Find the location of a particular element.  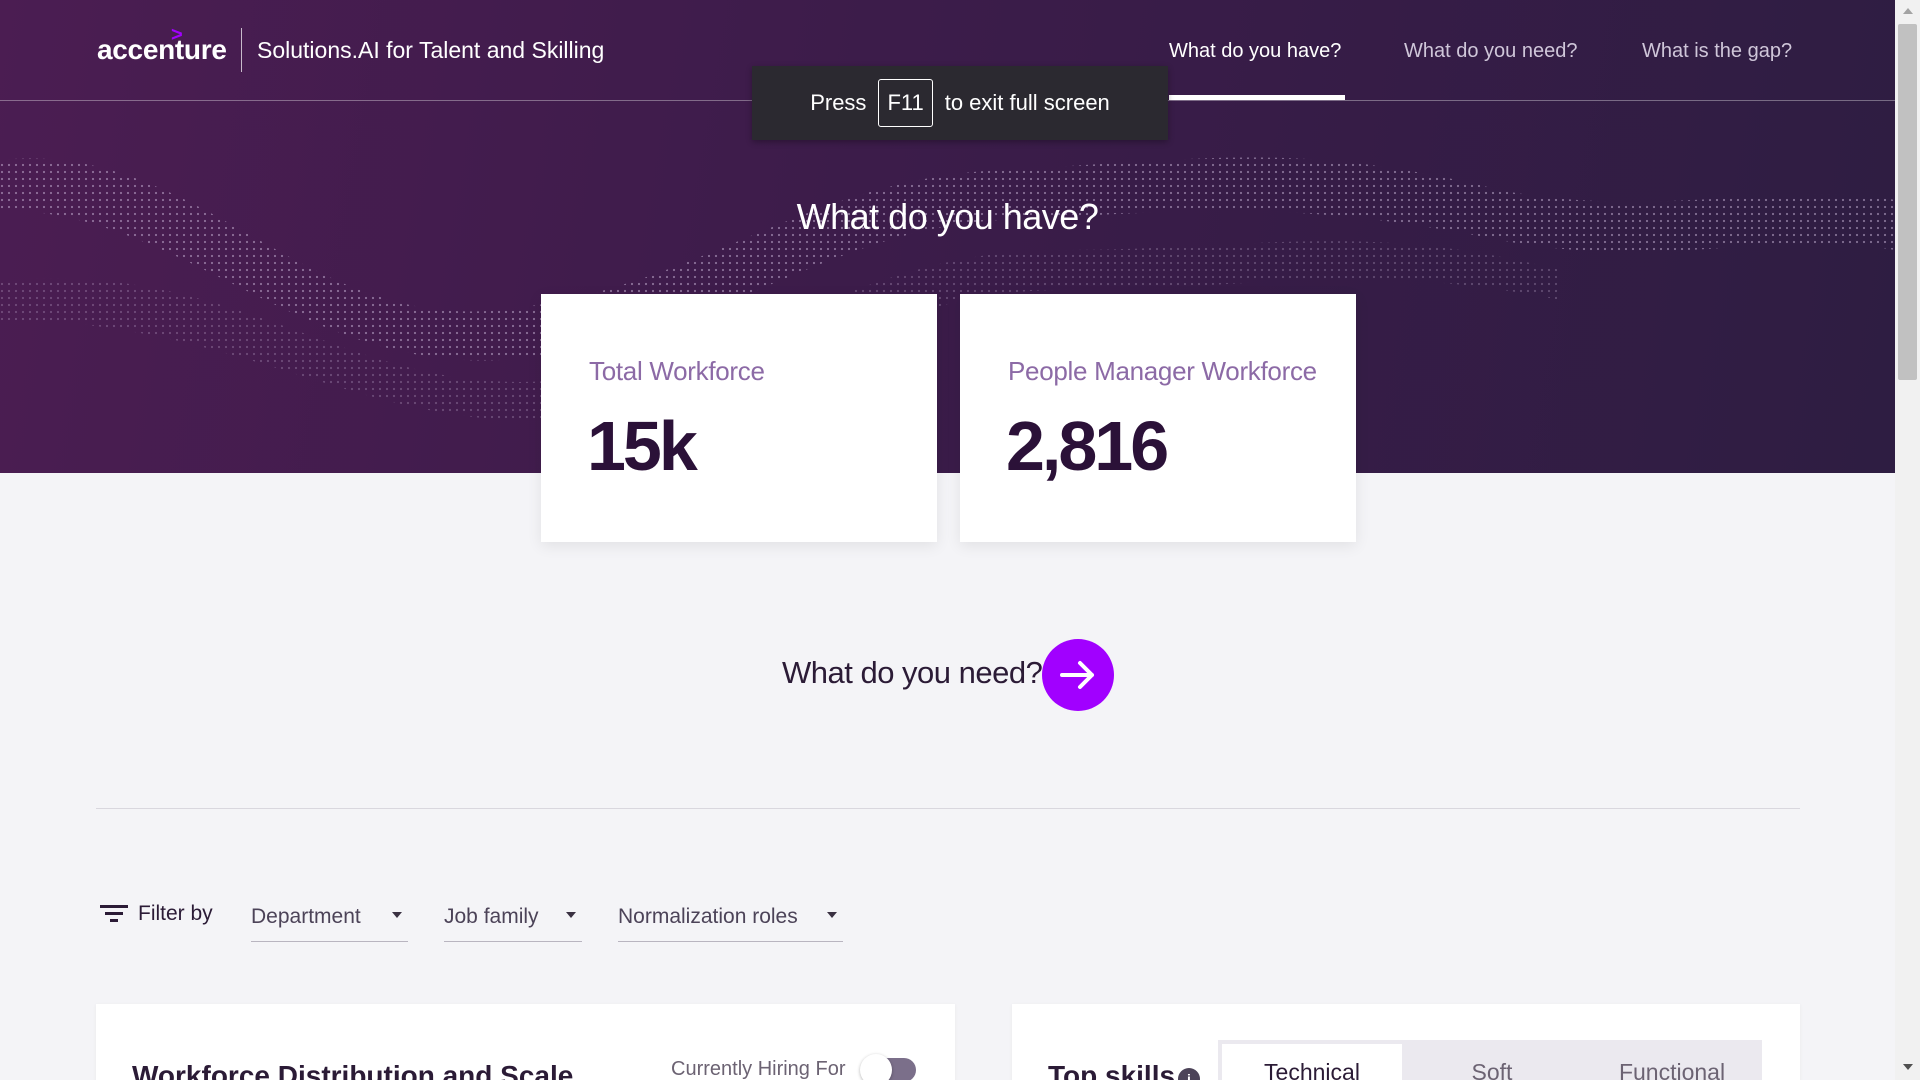

dropdown-label: Normalization roles is located at coordinates (708, 916).